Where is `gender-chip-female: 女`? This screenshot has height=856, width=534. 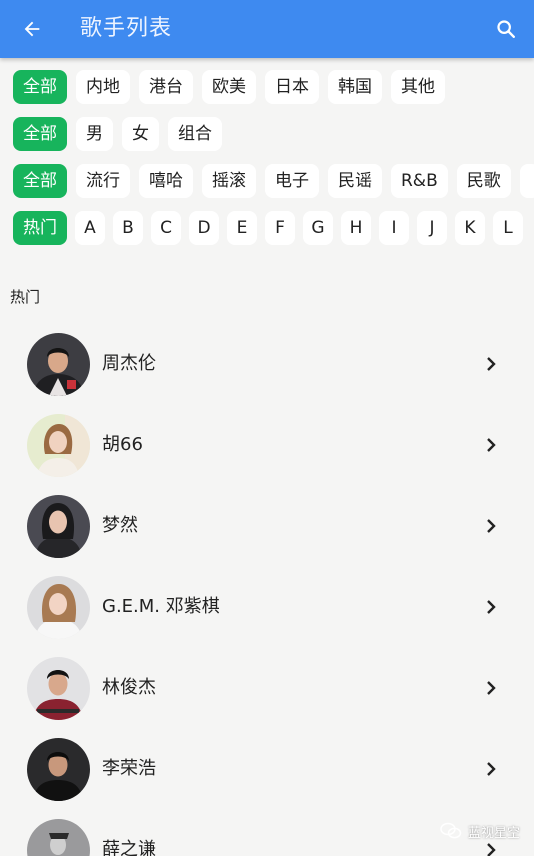 gender-chip-female: 女 is located at coordinates (140, 134).